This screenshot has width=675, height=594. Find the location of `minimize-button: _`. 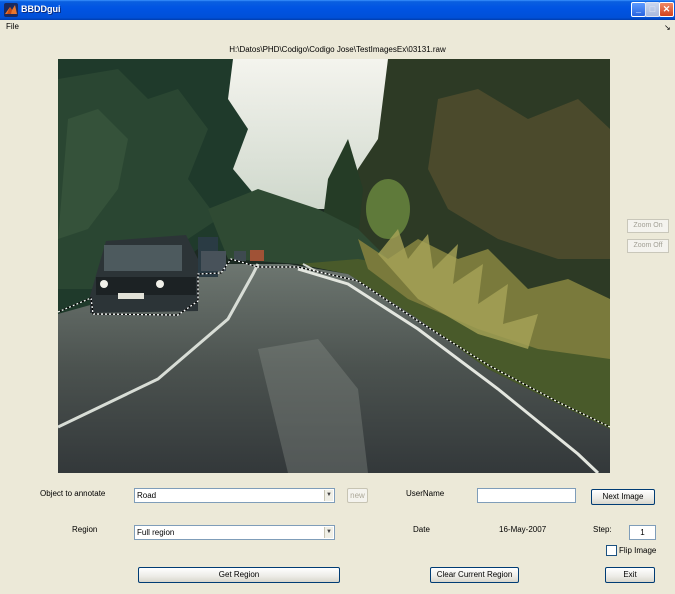

minimize-button: _ is located at coordinates (638, 9).